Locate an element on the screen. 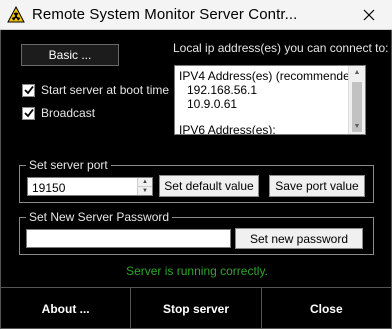 The height and width of the screenshot is (329, 392). set-new-password-button: Set new password is located at coordinates (299, 238).